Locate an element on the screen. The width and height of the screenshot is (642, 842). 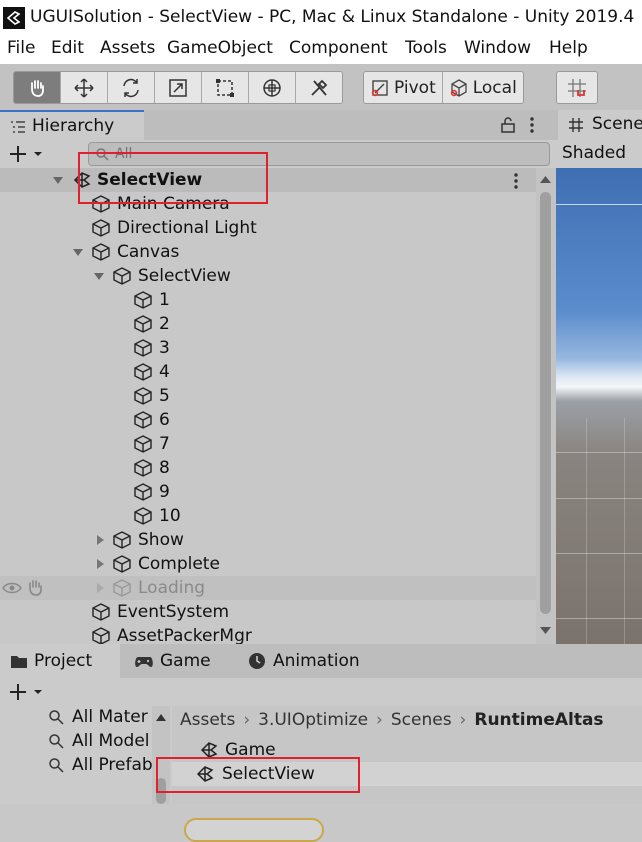
hierarchy-item: 8 is located at coordinates (268, 468).